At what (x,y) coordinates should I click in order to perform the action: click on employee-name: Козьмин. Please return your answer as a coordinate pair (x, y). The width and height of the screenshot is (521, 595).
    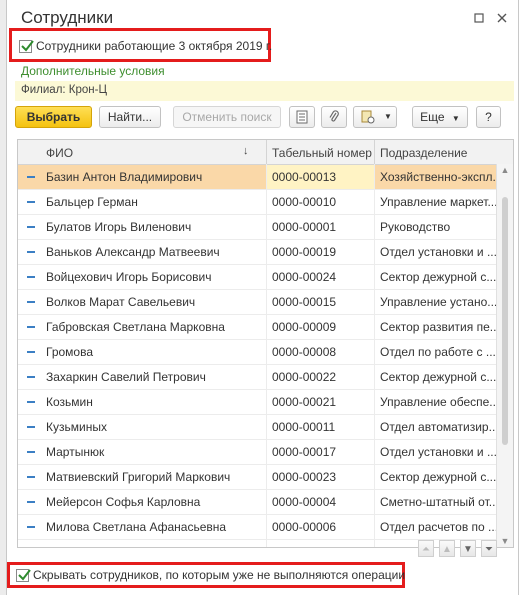
    Looking at the image, I should click on (69, 402).